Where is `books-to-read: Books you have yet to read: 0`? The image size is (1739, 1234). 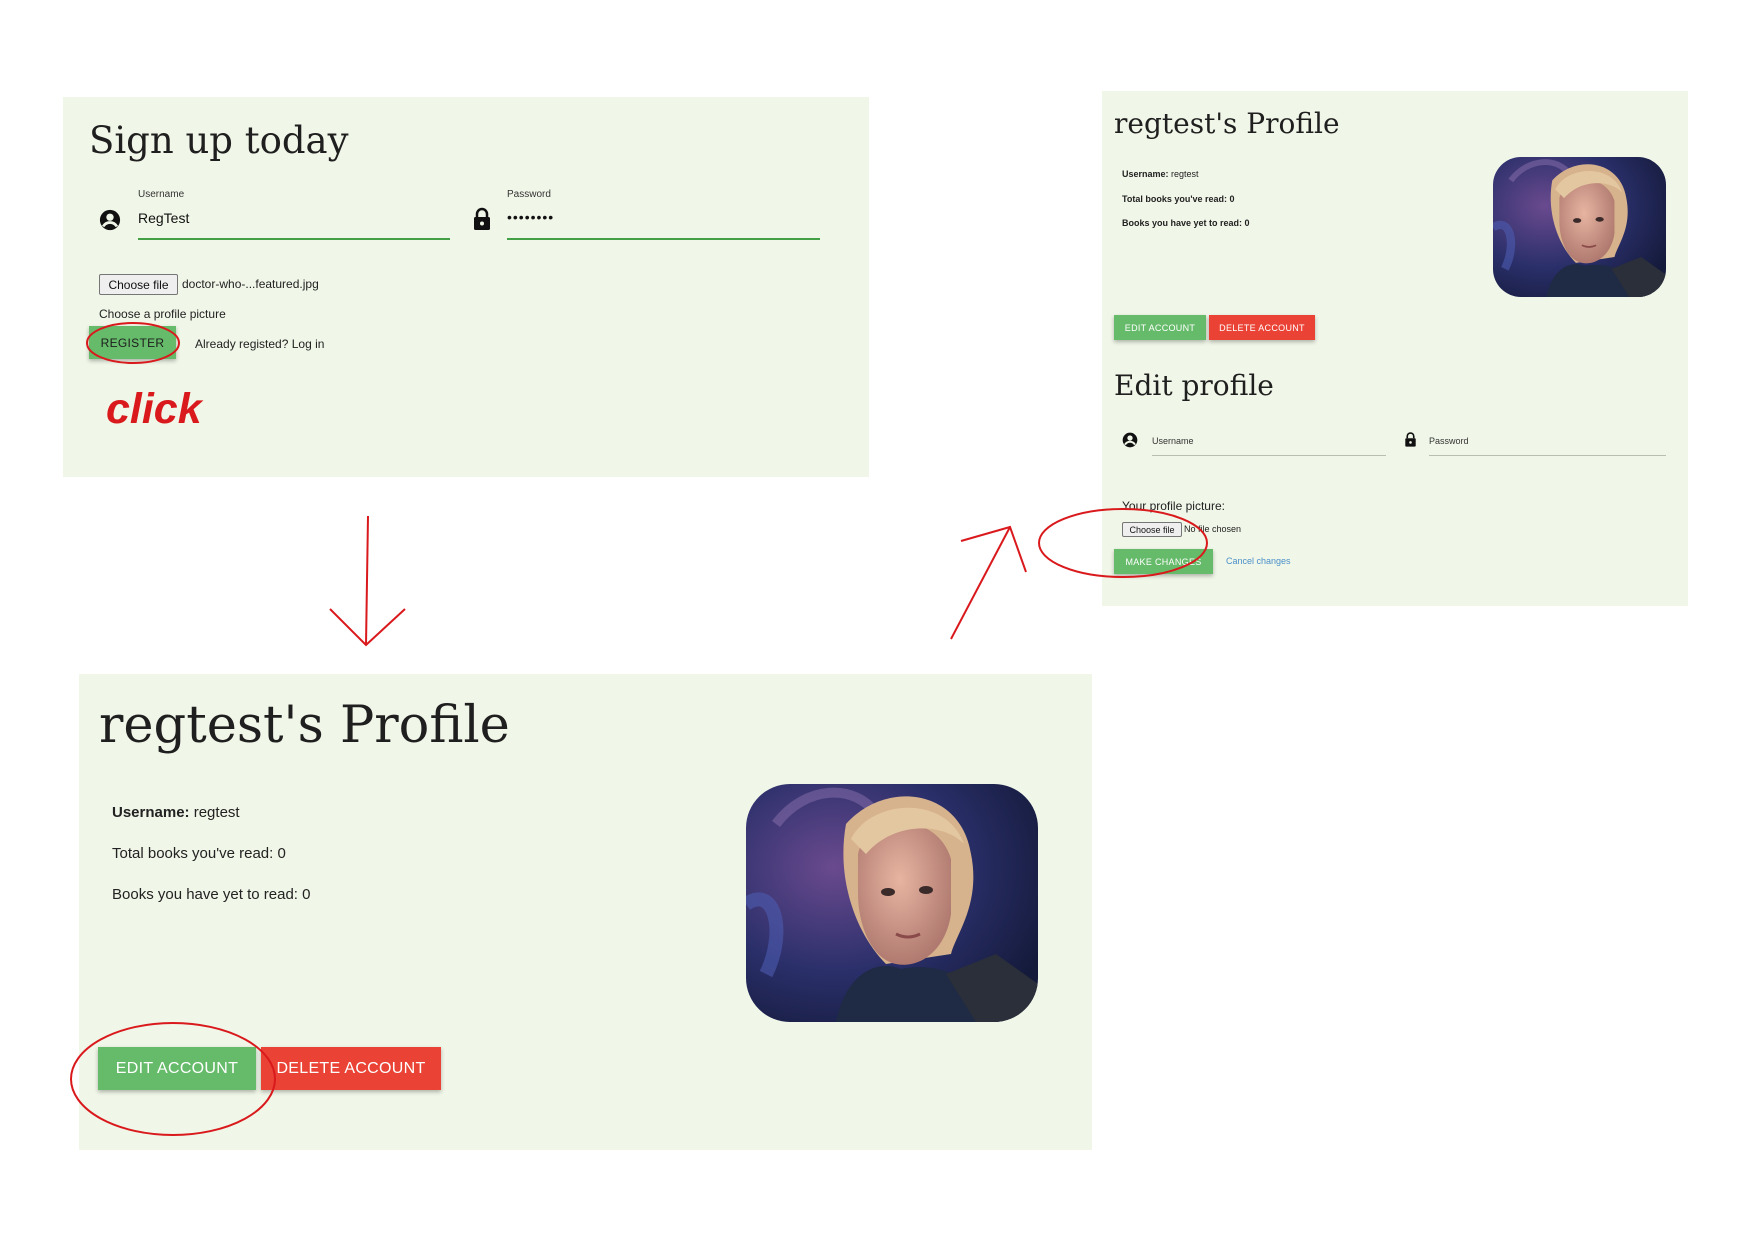 books-to-read: Books you have yet to read: 0 is located at coordinates (211, 894).